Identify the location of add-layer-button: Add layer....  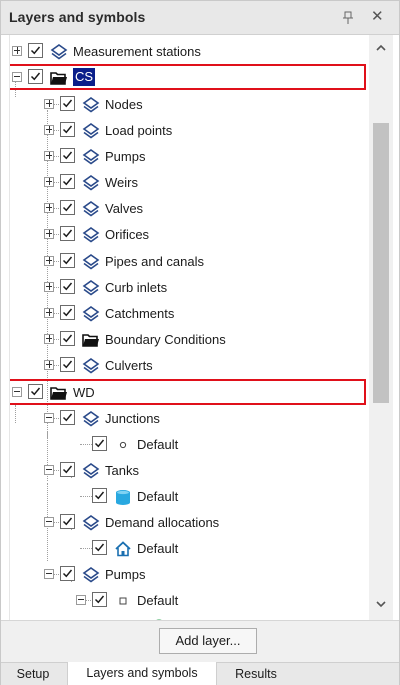
(208, 641).